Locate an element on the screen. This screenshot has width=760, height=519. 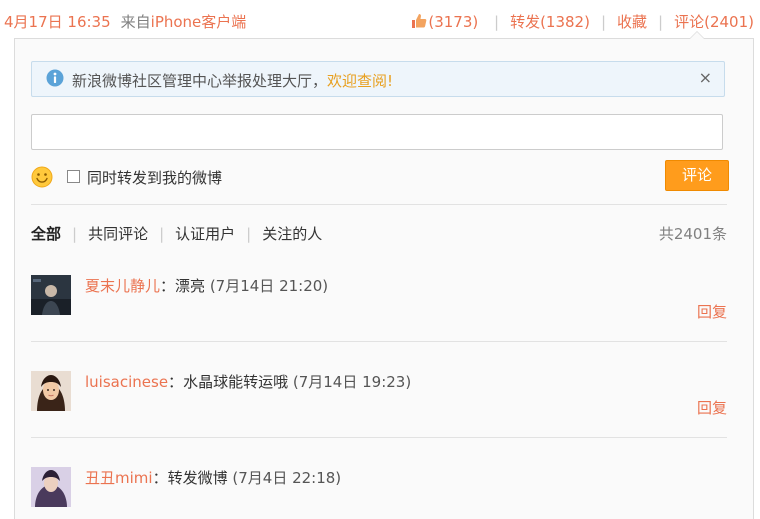
comment-content: luisacinese：水晶球能转运哦 (7月14日 19:23) is located at coordinates (248, 381).